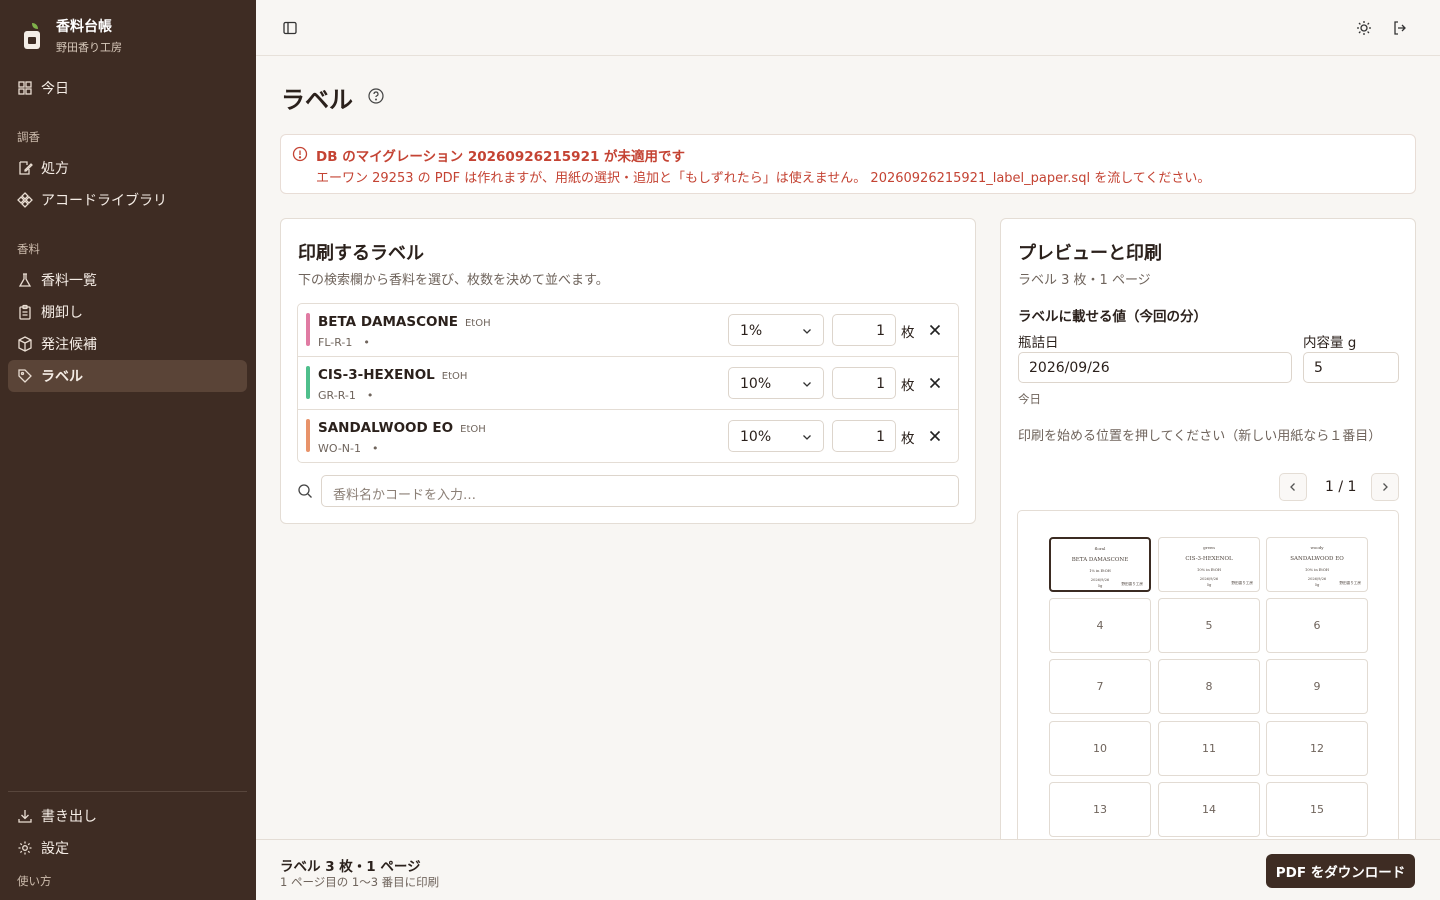  Describe the element at coordinates (127, 816) in the screenshot. I see `nav-item-export: 書き出し` at that location.